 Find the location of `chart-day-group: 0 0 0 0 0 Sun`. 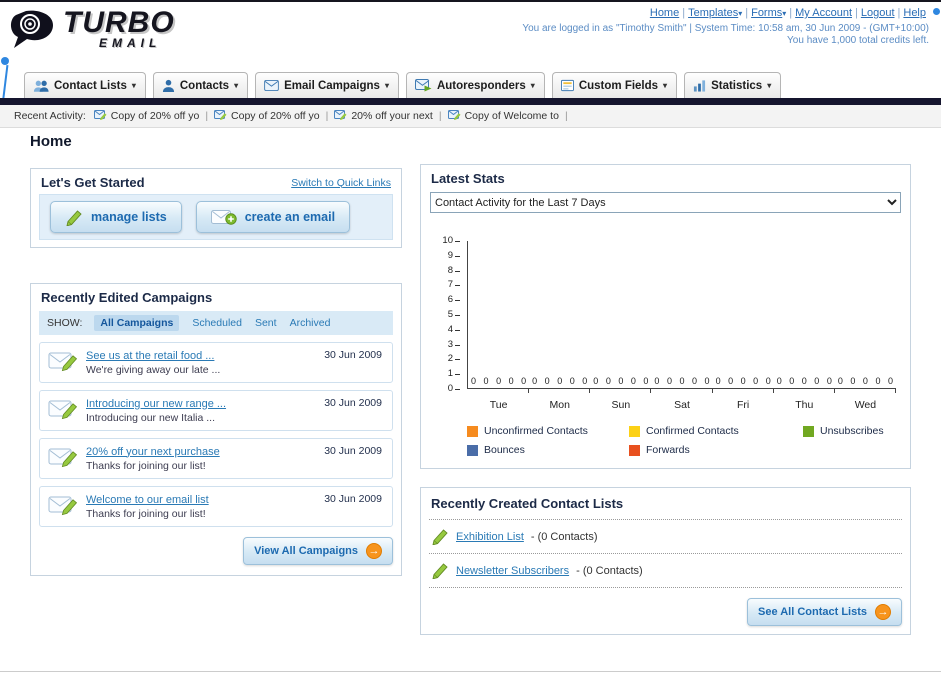

chart-day-group: 0 0 0 0 0 Sun is located at coordinates (621, 327).